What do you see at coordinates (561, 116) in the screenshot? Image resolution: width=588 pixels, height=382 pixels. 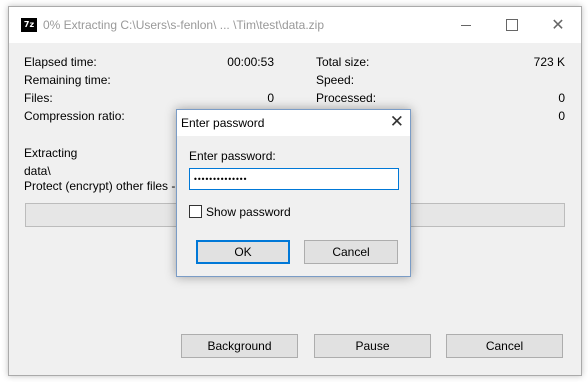 I see `packed-size-value: 0` at bounding box center [561, 116].